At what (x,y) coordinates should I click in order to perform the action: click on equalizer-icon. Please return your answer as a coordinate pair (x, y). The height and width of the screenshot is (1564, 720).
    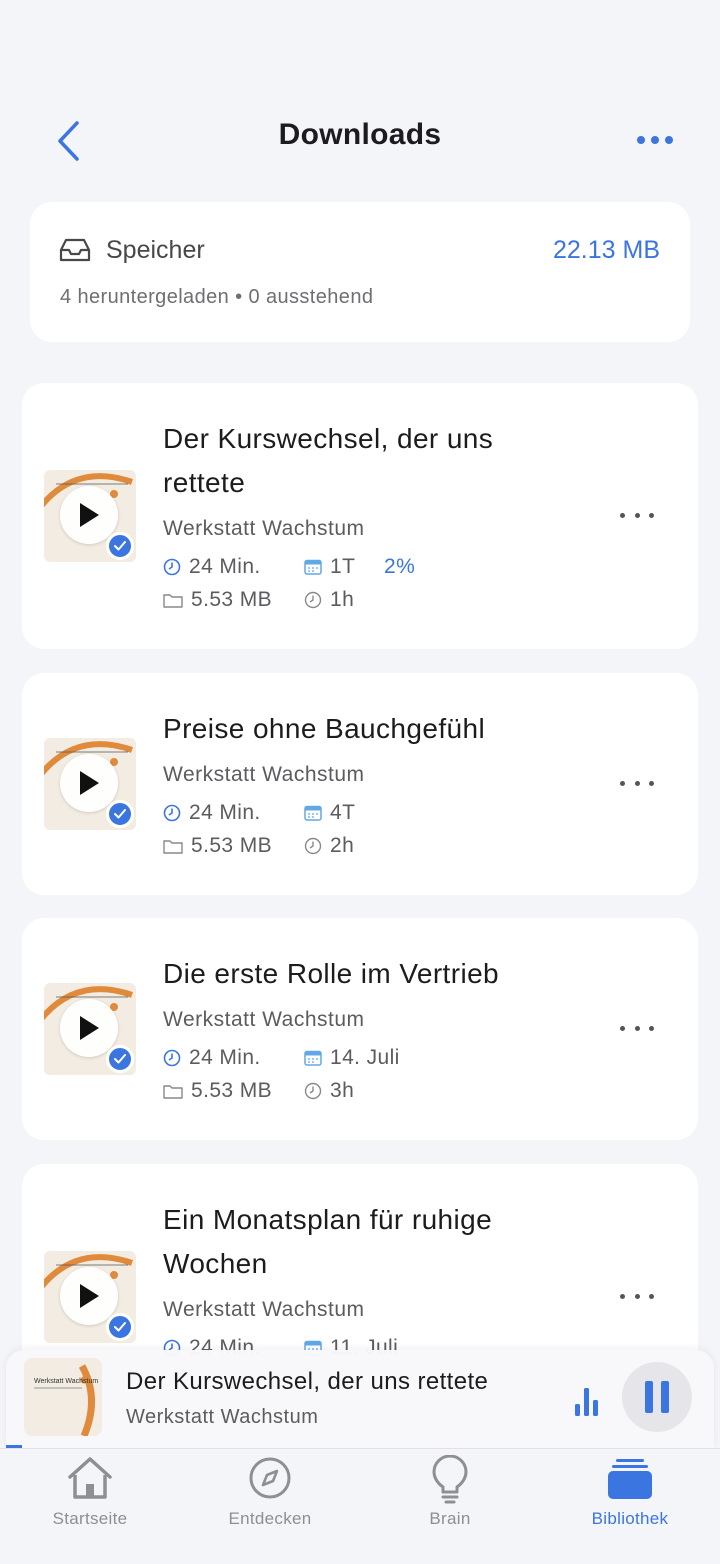
    Looking at the image, I should click on (587, 1398).